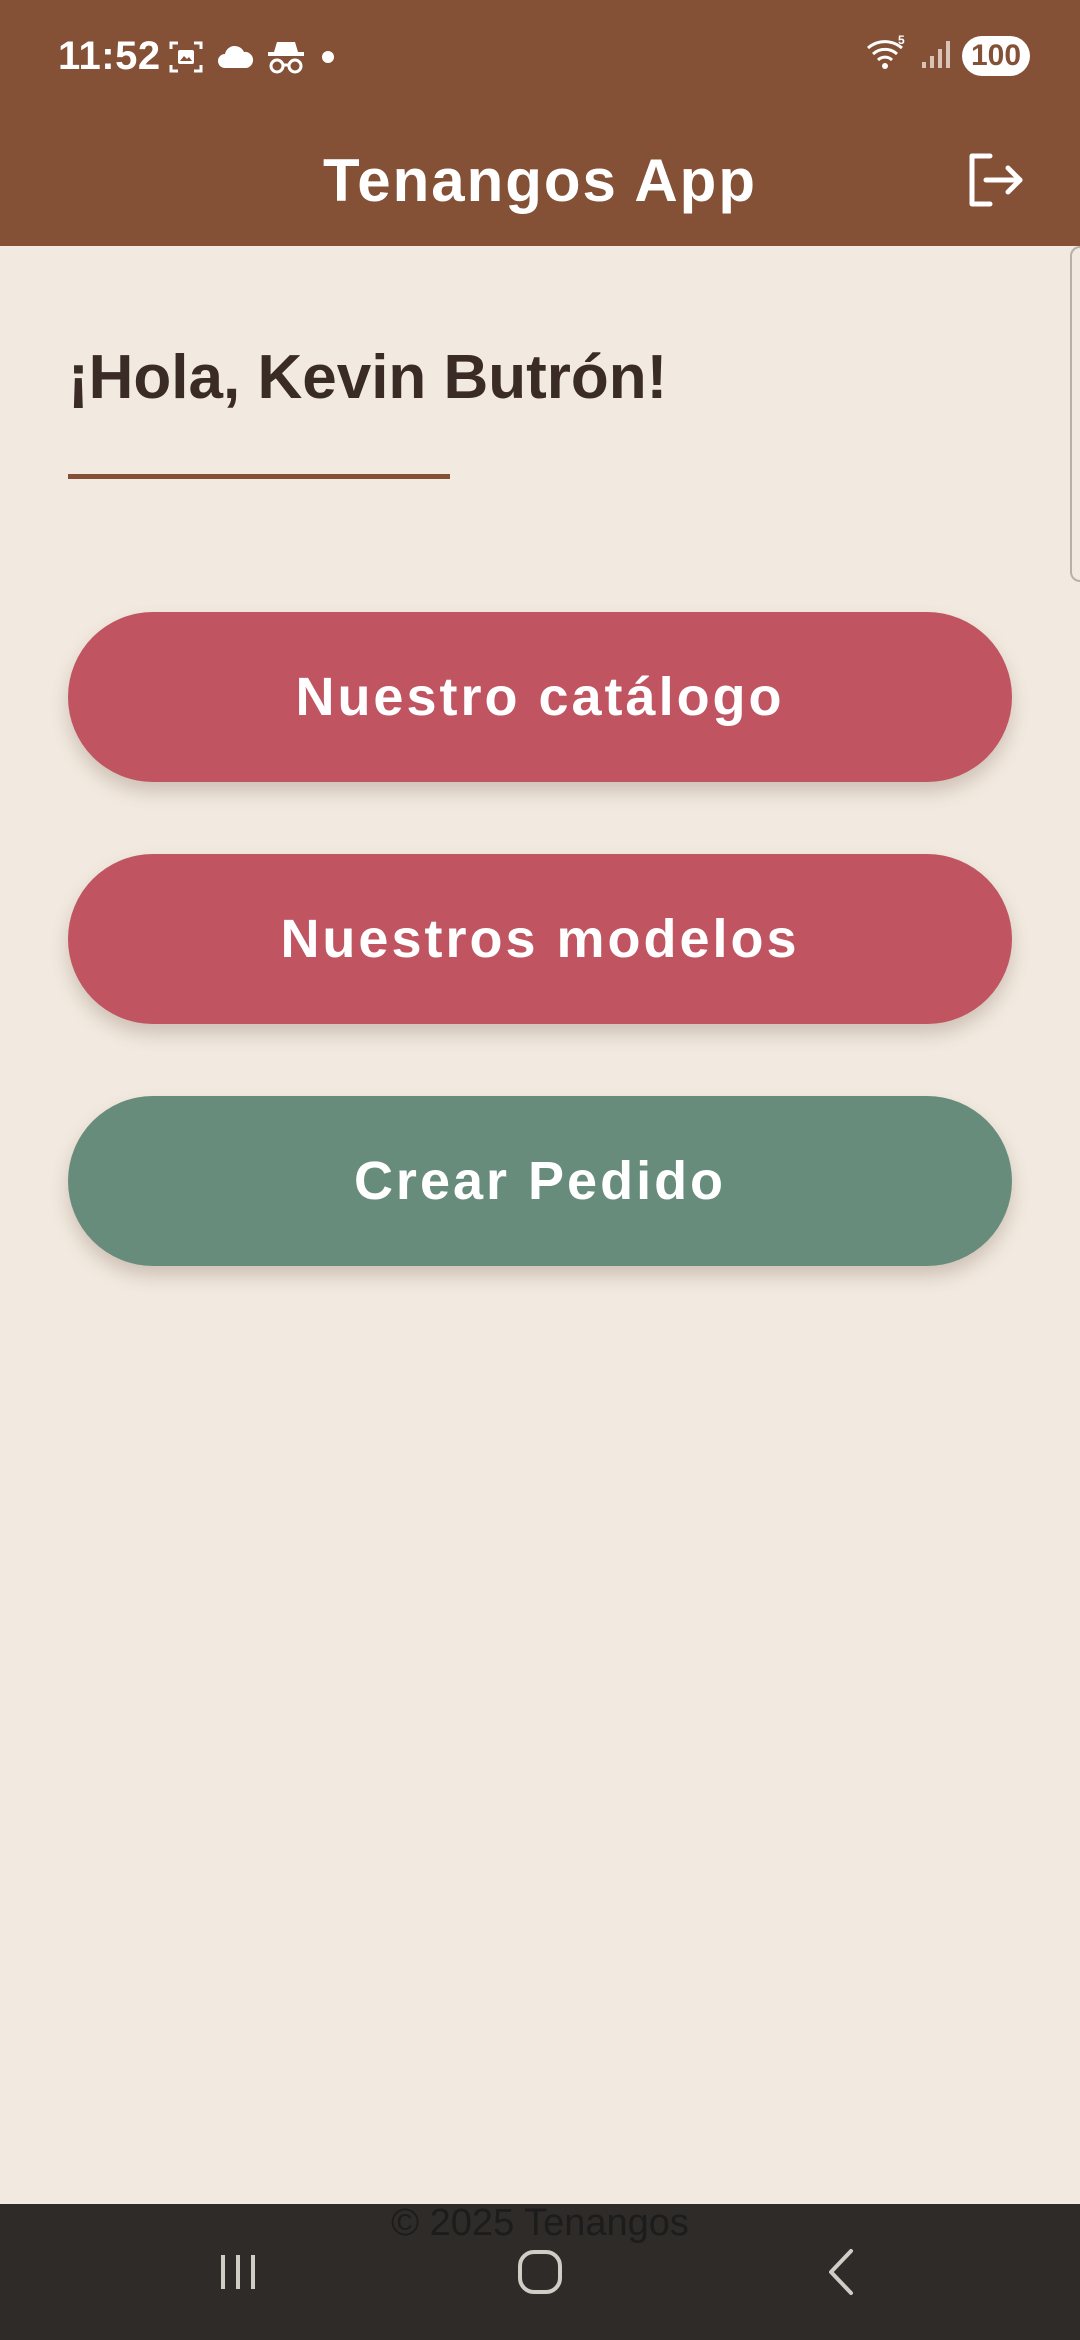 The image size is (1080, 2340). I want to click on incognito-icon, so click(286, 57).